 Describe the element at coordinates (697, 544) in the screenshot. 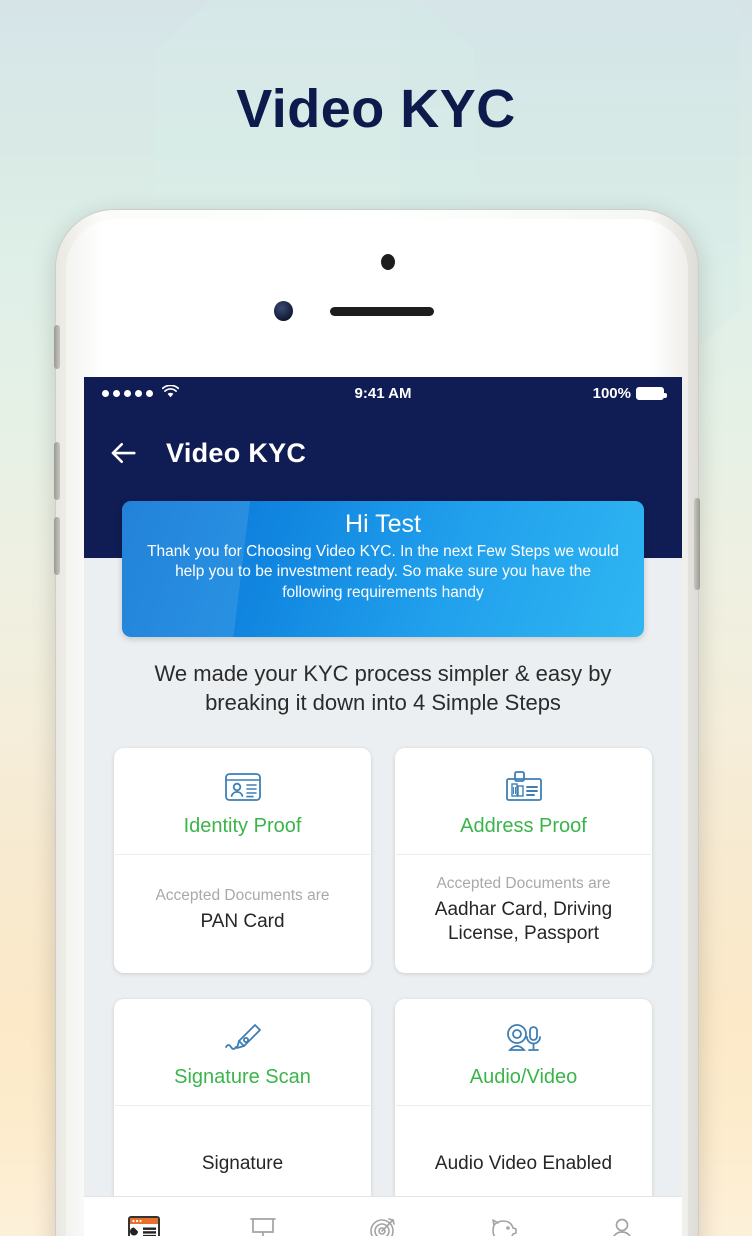

I see `power-button` at that location.